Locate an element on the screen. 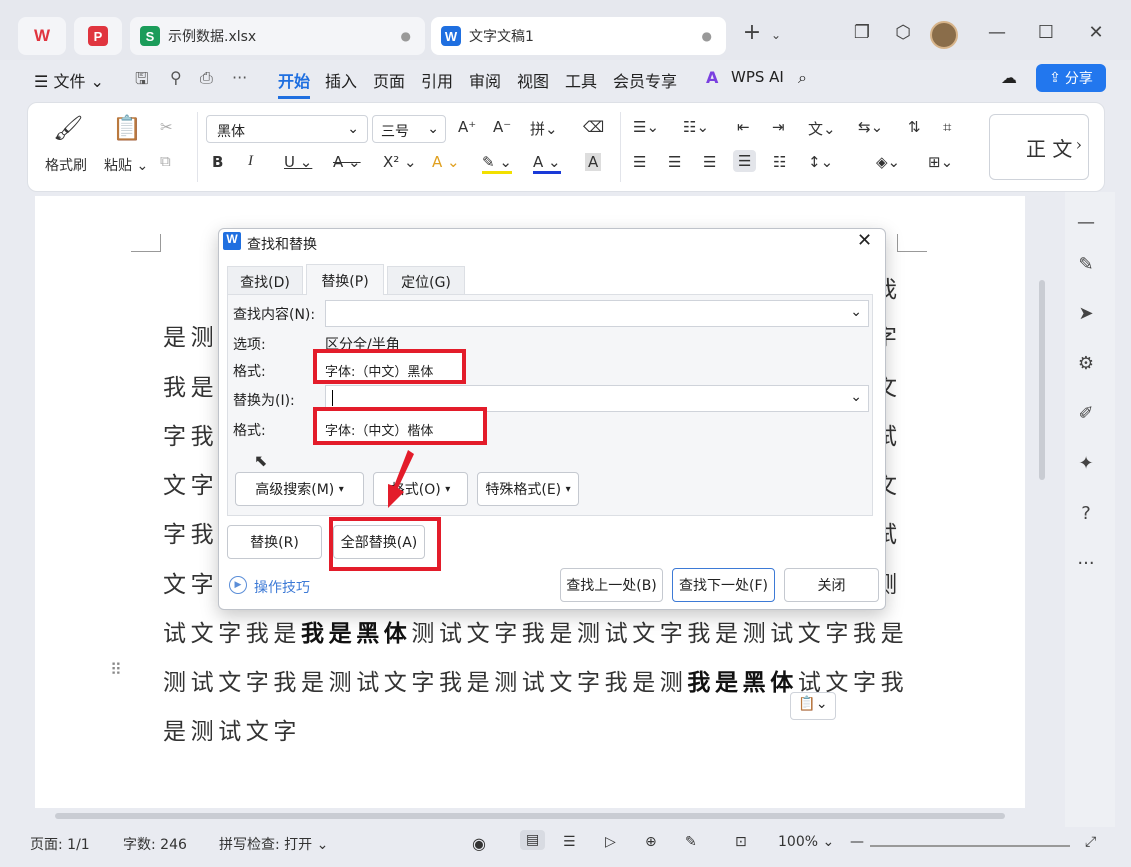  page-view-icon: ▤ is located at coordinates (533, 840).